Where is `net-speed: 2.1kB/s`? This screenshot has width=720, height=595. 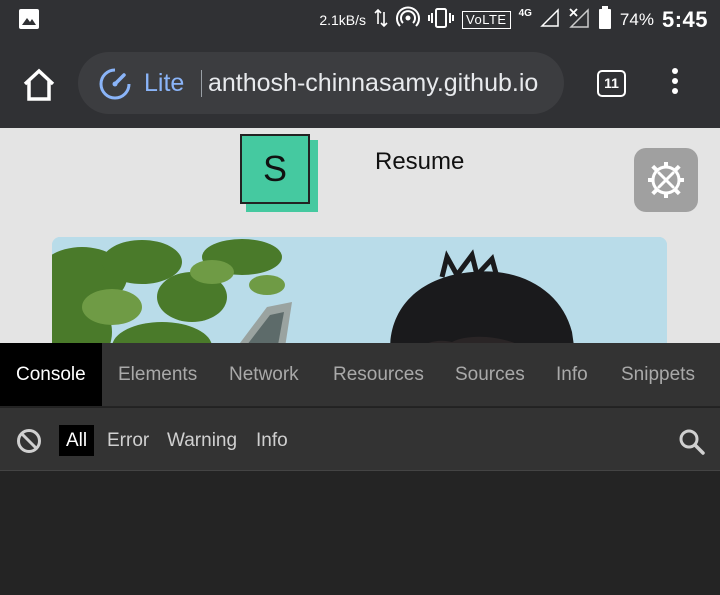 net-speed: 2.1kB/s is located at coordinates (343, 20).